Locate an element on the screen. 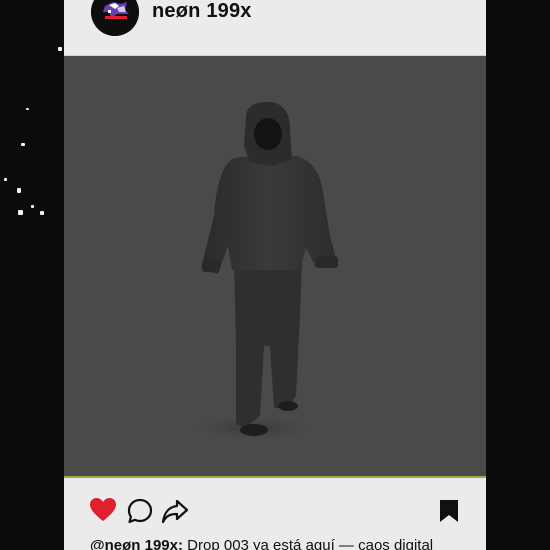 The width and height of the screenshot is (550, 550). heart-icon is located at coordinates (103, 510).